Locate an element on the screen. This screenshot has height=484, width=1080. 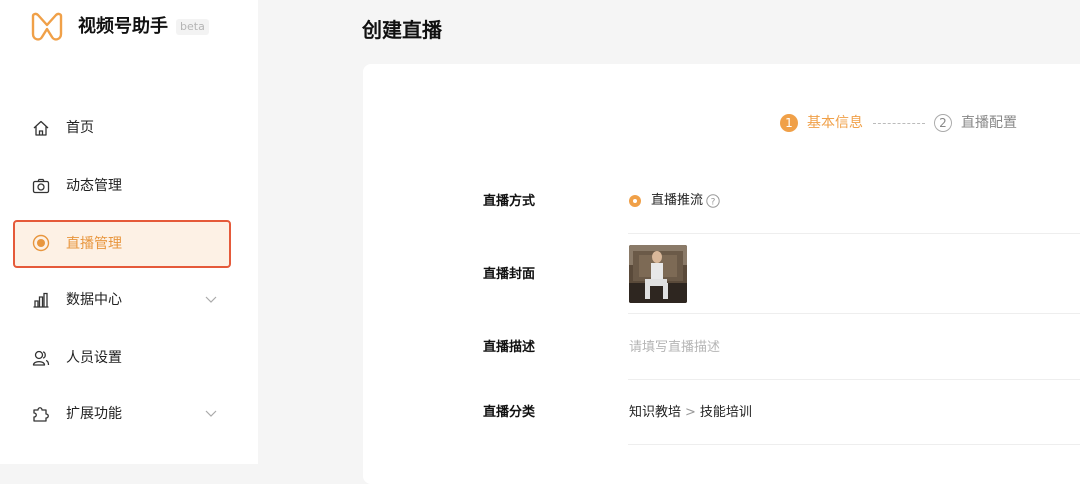
live-icon is located at coordinates (41, 243).